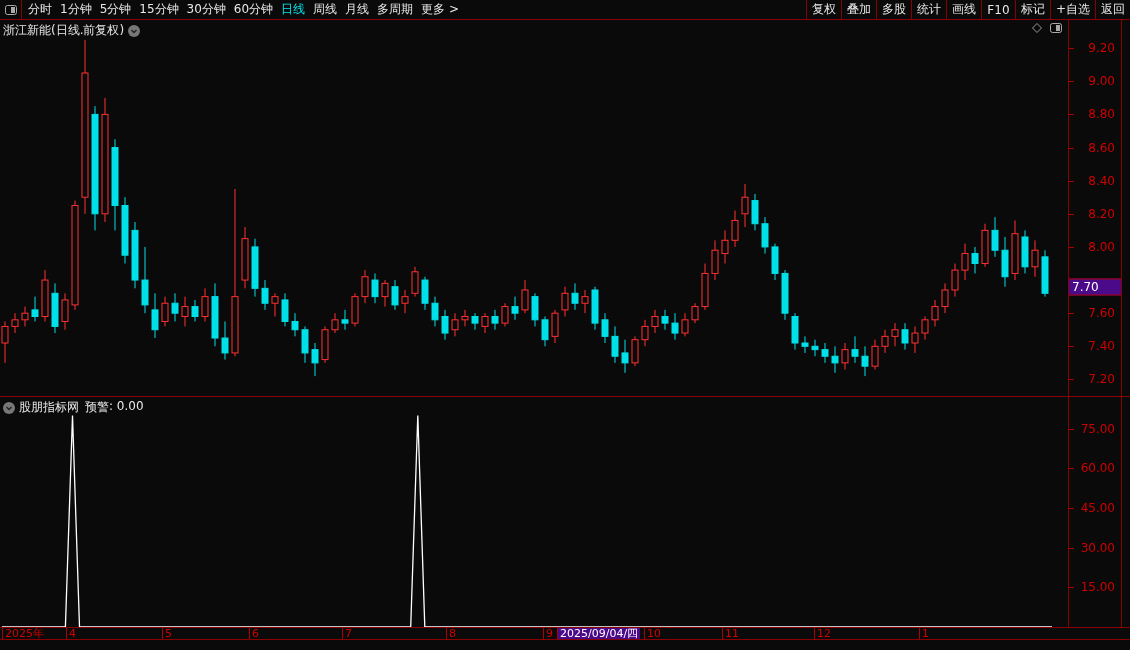 This screenshot has height=650, width=1130. I want to click on toolbar-button: 统计, so click(928, 9).